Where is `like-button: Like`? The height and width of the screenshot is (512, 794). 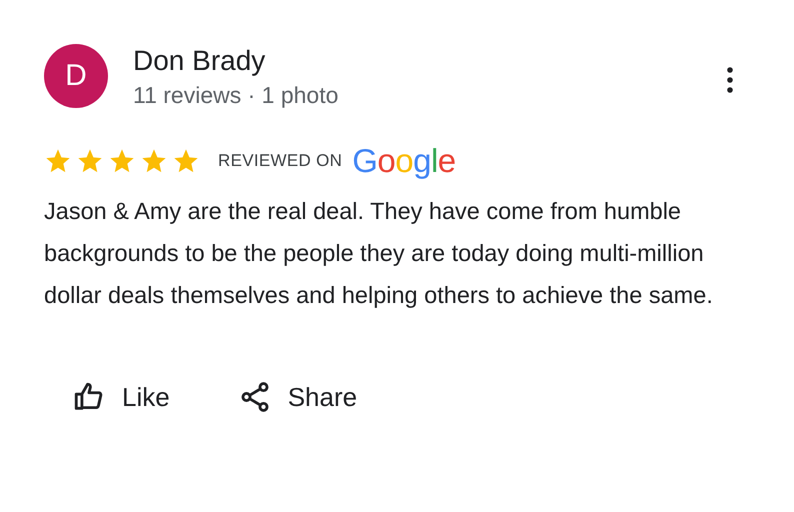 like-button: Like is located at coordinates (121, 397).